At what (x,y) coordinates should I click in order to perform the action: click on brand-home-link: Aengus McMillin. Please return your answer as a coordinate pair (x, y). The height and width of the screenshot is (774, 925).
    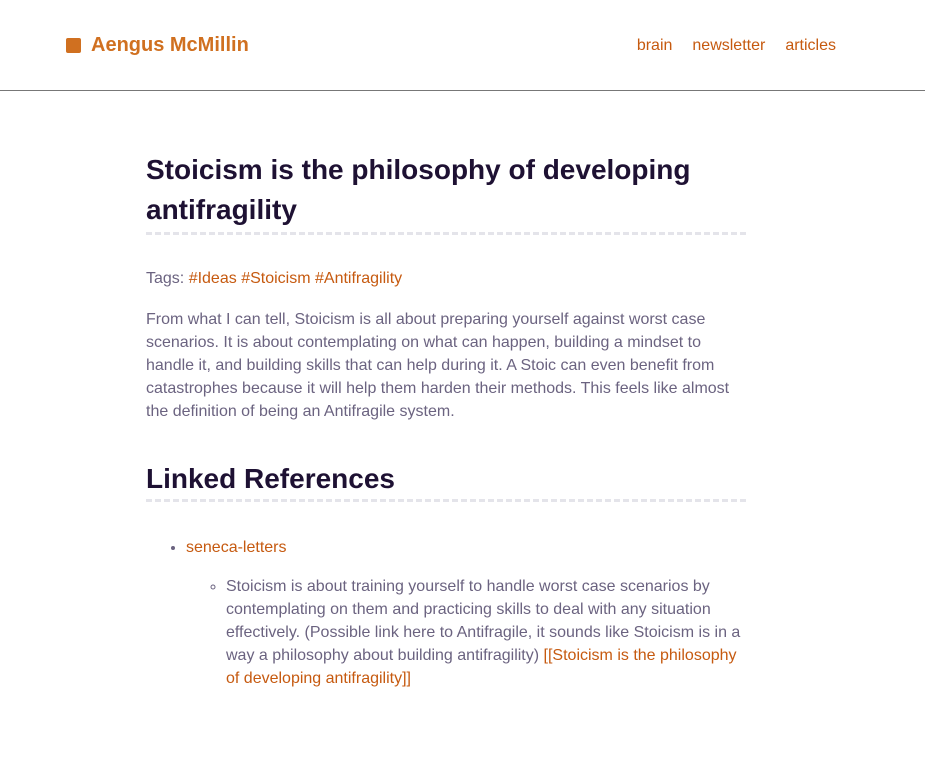
    Looking at the image, I should click on (157, 45).